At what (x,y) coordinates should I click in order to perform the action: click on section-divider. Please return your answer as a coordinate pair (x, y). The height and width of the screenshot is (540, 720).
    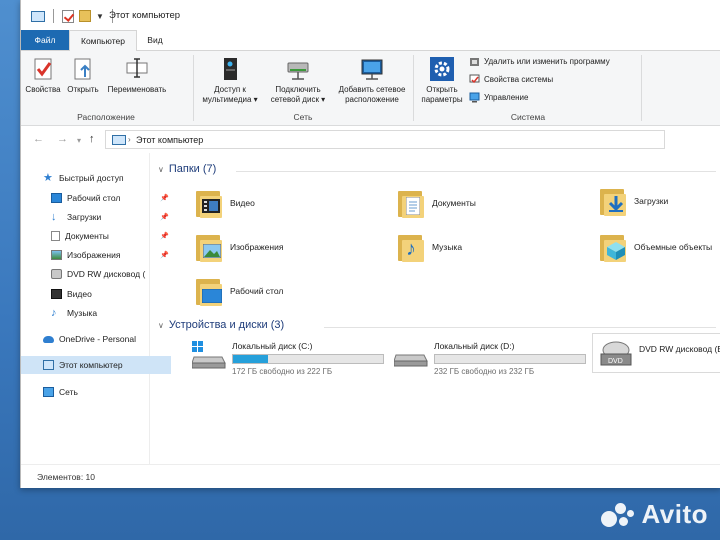
    Looking at the image, I should click on (476, 171).